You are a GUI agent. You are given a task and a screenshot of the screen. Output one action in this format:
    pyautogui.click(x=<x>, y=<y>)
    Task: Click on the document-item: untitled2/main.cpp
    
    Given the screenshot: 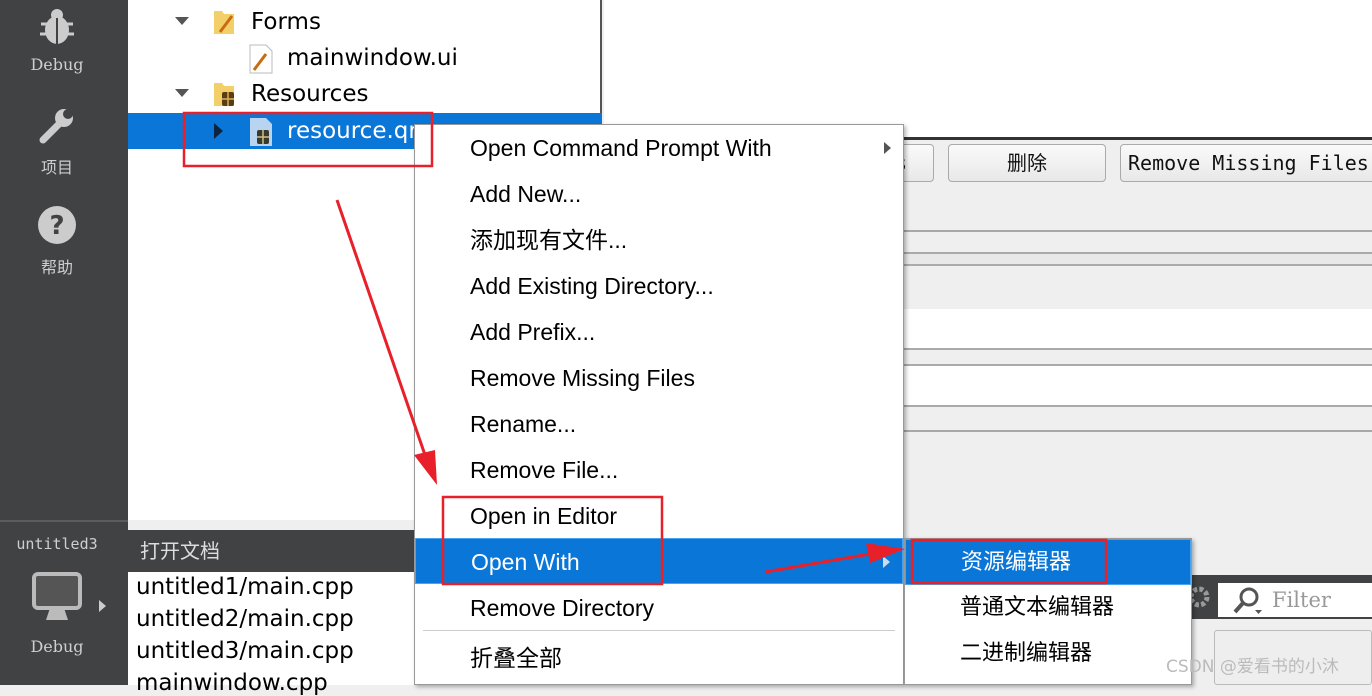 What is the action you would take?
    pyautogui.click(x=245, y=619)
    